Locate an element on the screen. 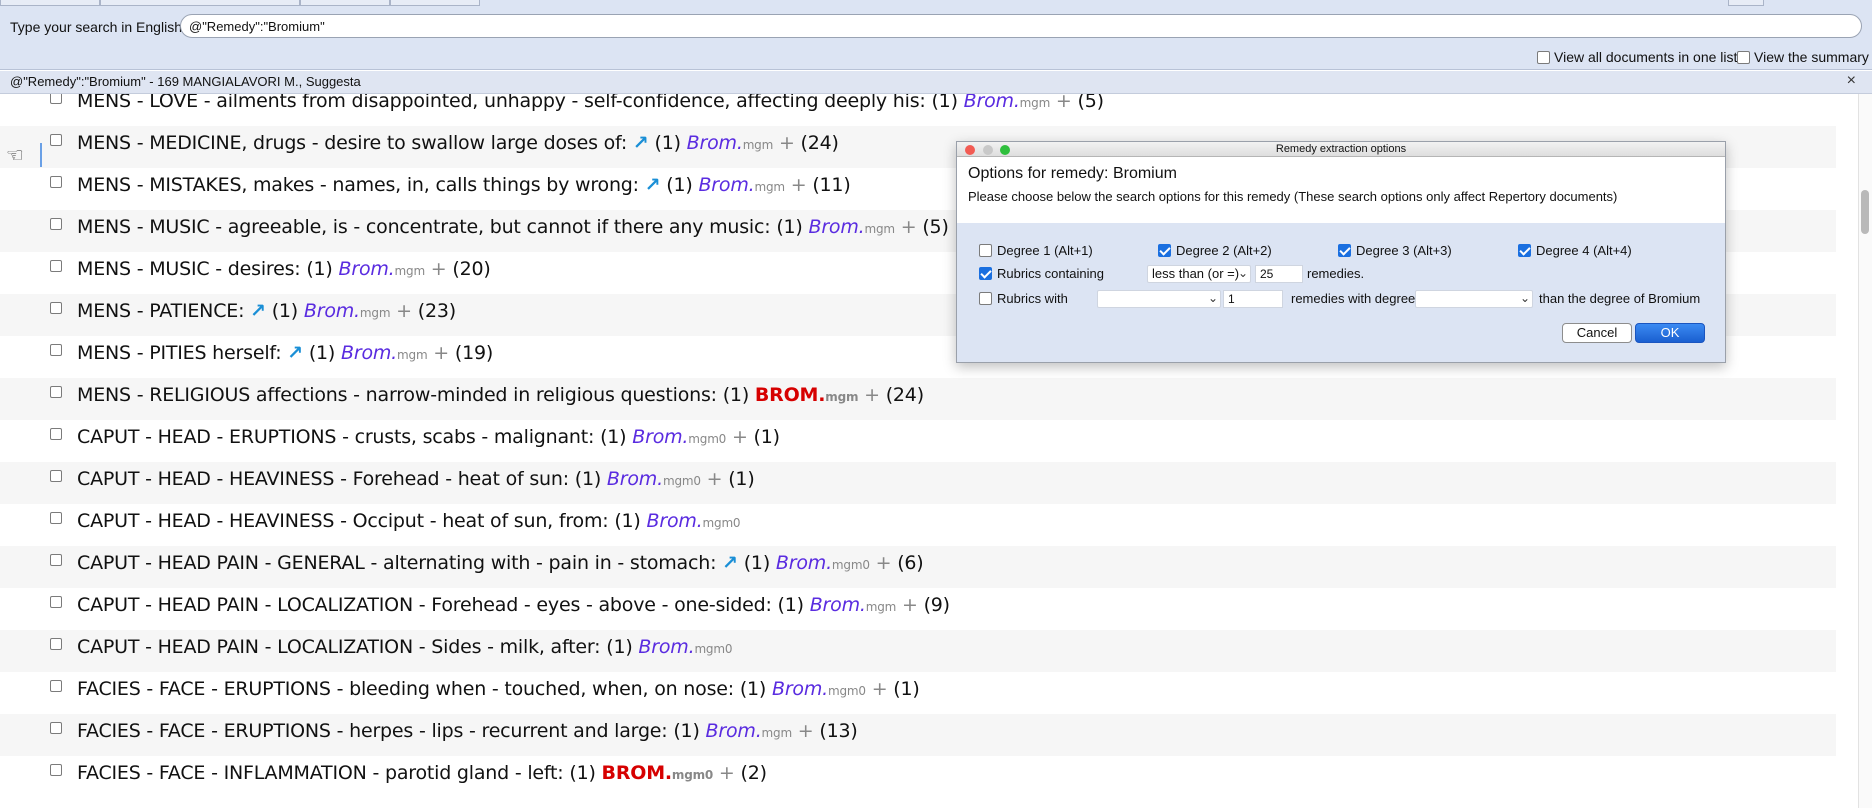 This screenshot has width=1872, height=808. rubrics-with-checkbox is located at coordinates (985, 298).